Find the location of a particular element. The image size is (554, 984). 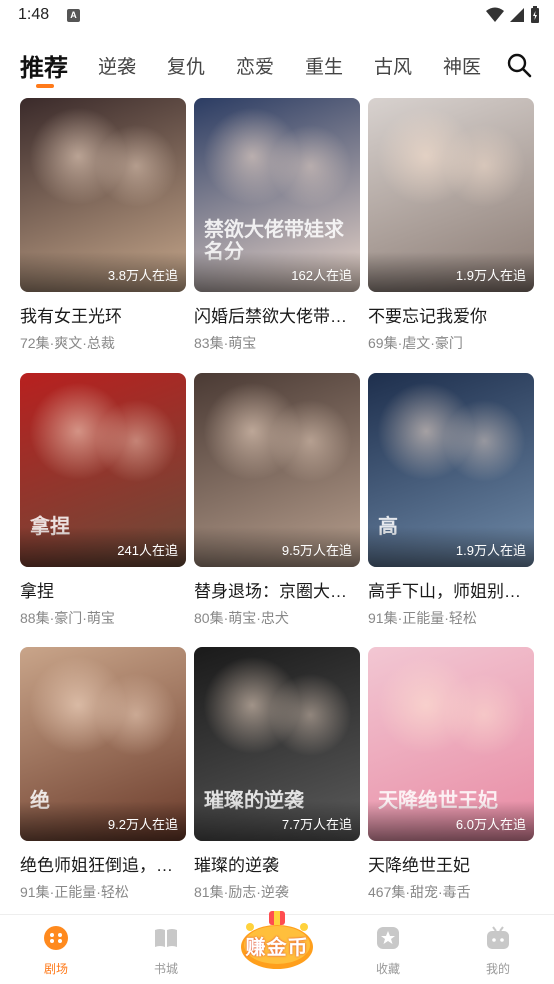

tab-rebirth: 重生 is located at coordinates (324, 65).